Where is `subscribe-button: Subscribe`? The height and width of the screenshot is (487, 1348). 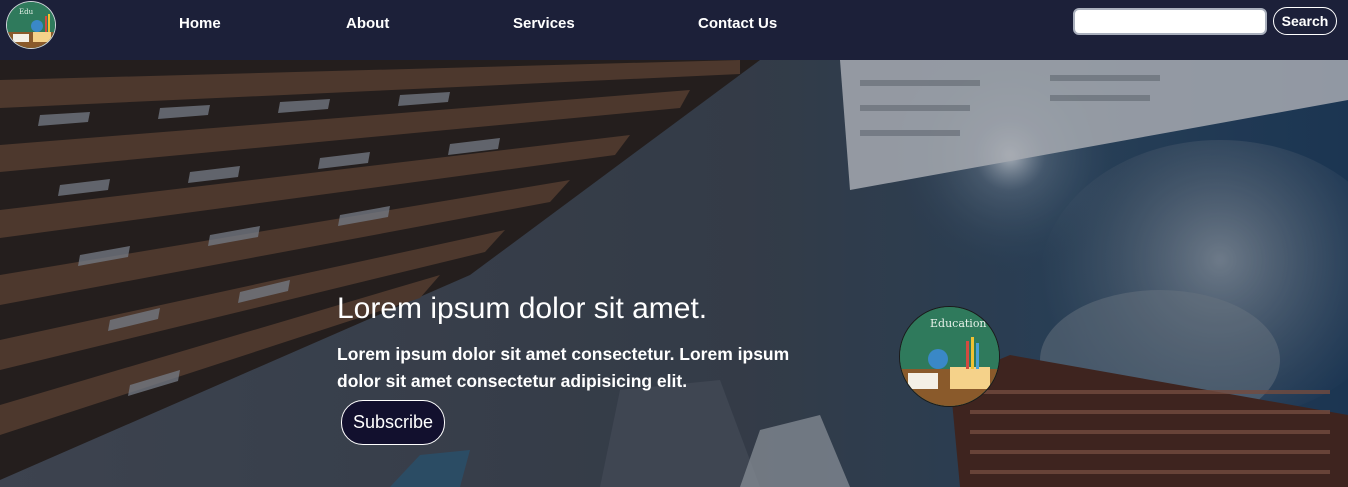 subscribe-button: Subscribe is located at coordinates (393, 422).